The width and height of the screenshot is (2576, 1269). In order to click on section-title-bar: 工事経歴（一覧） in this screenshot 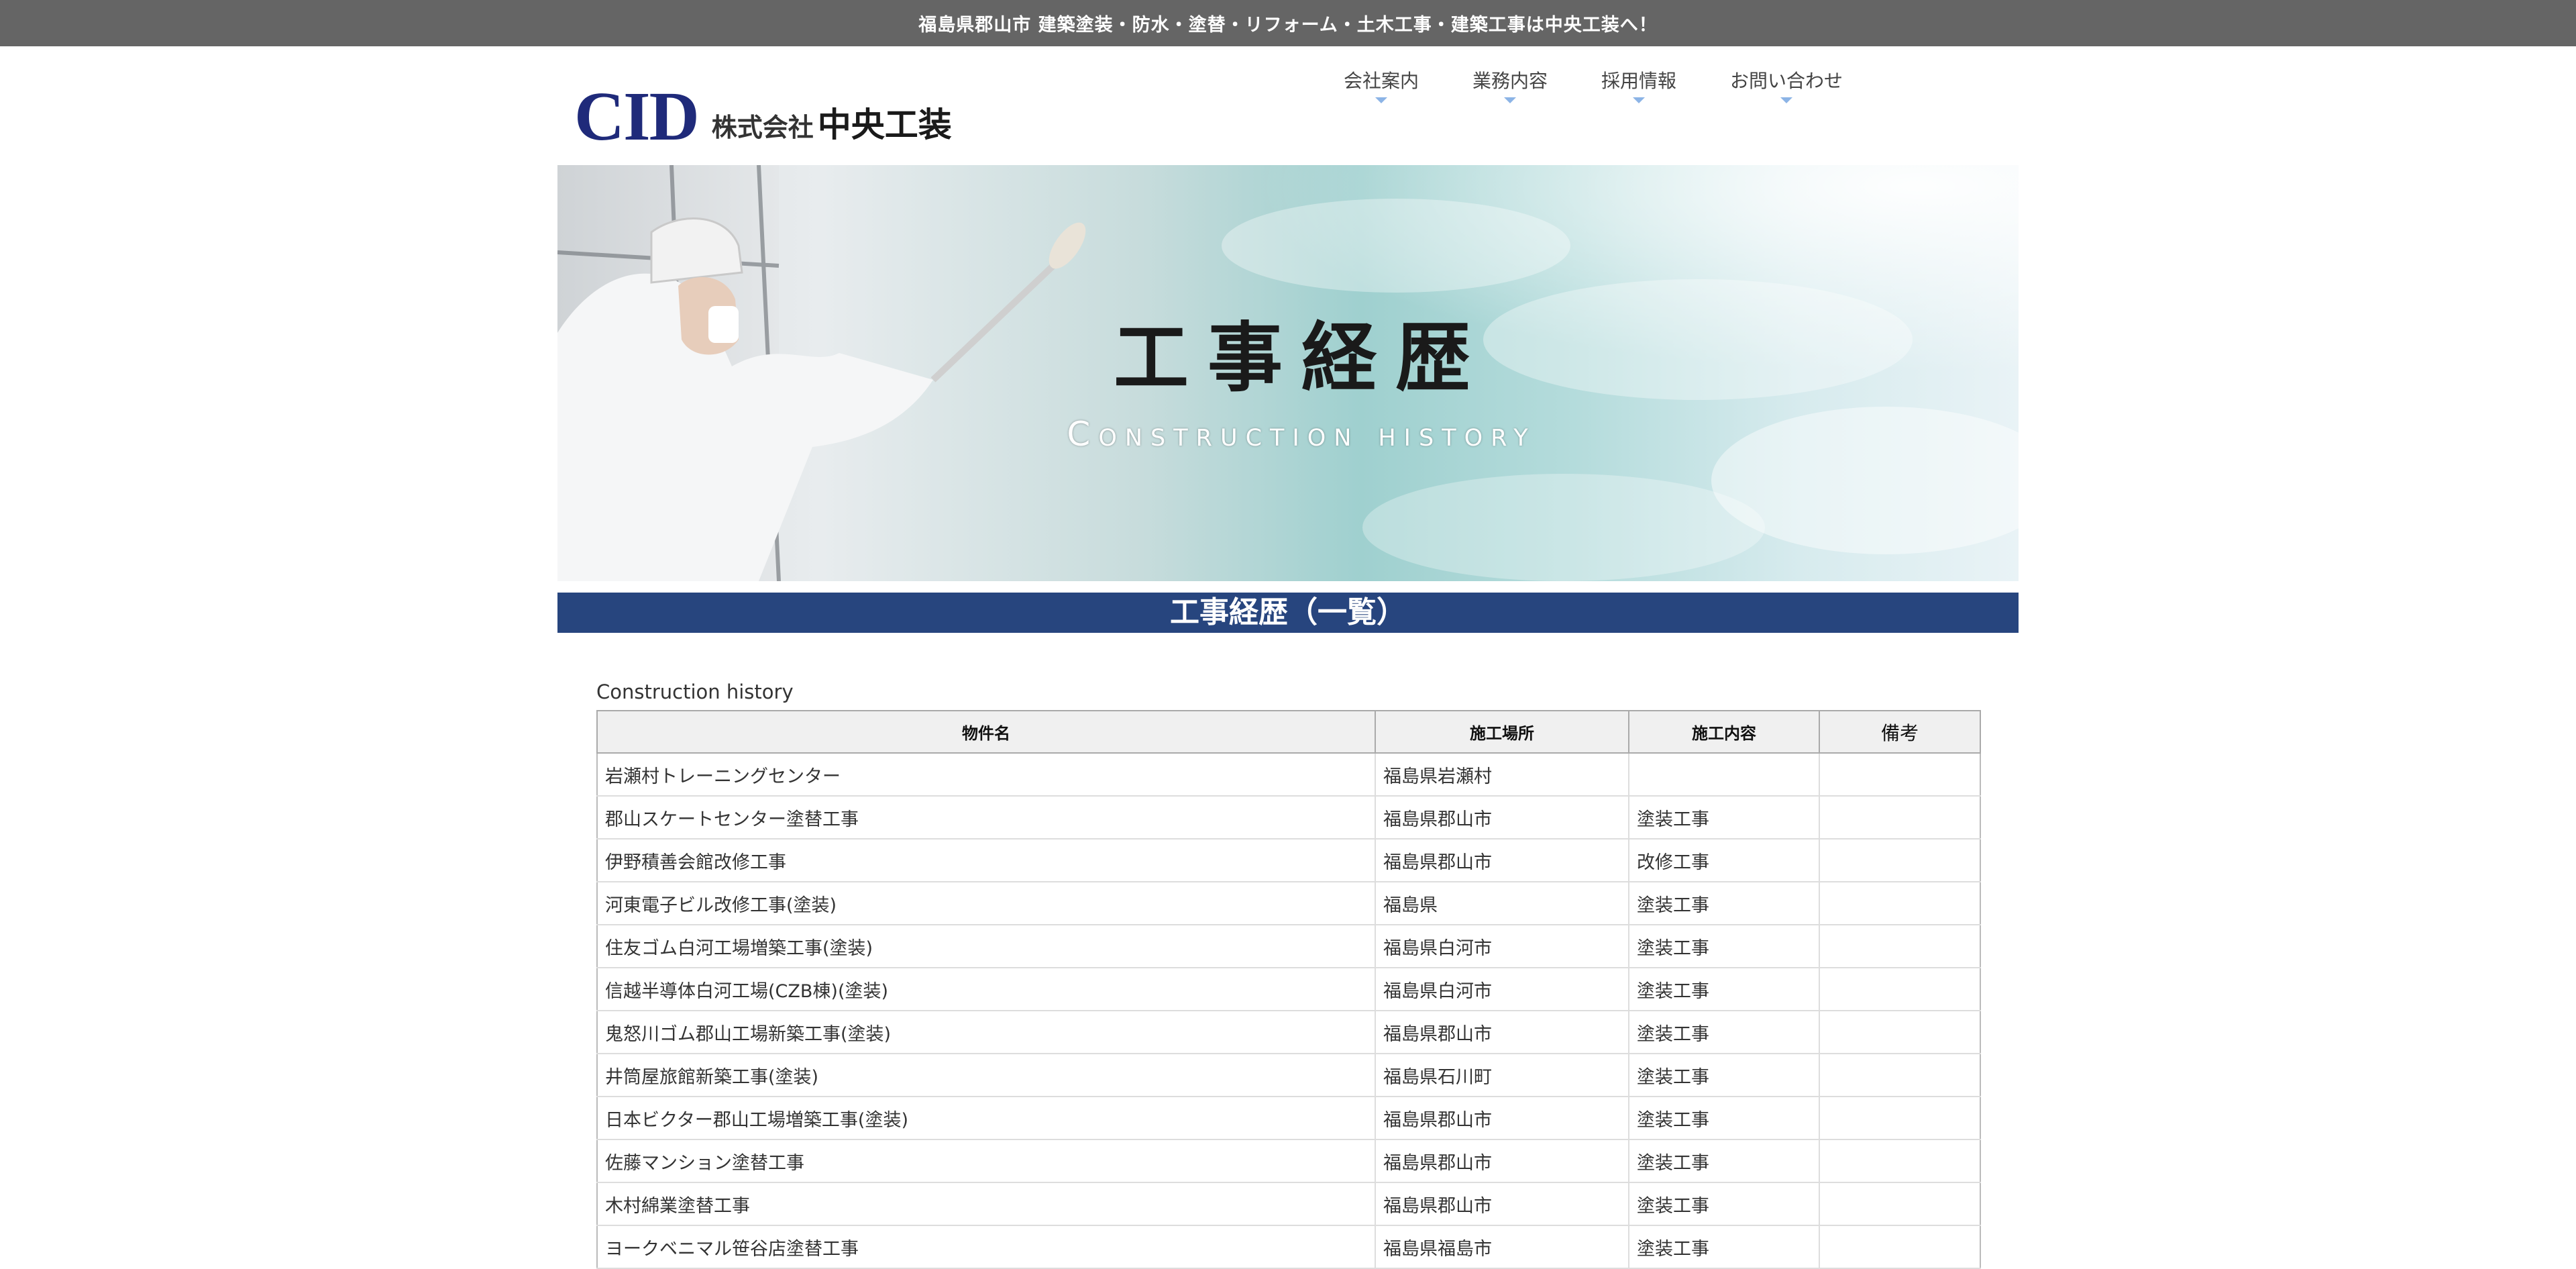, I will do `click(1288, 613)`.